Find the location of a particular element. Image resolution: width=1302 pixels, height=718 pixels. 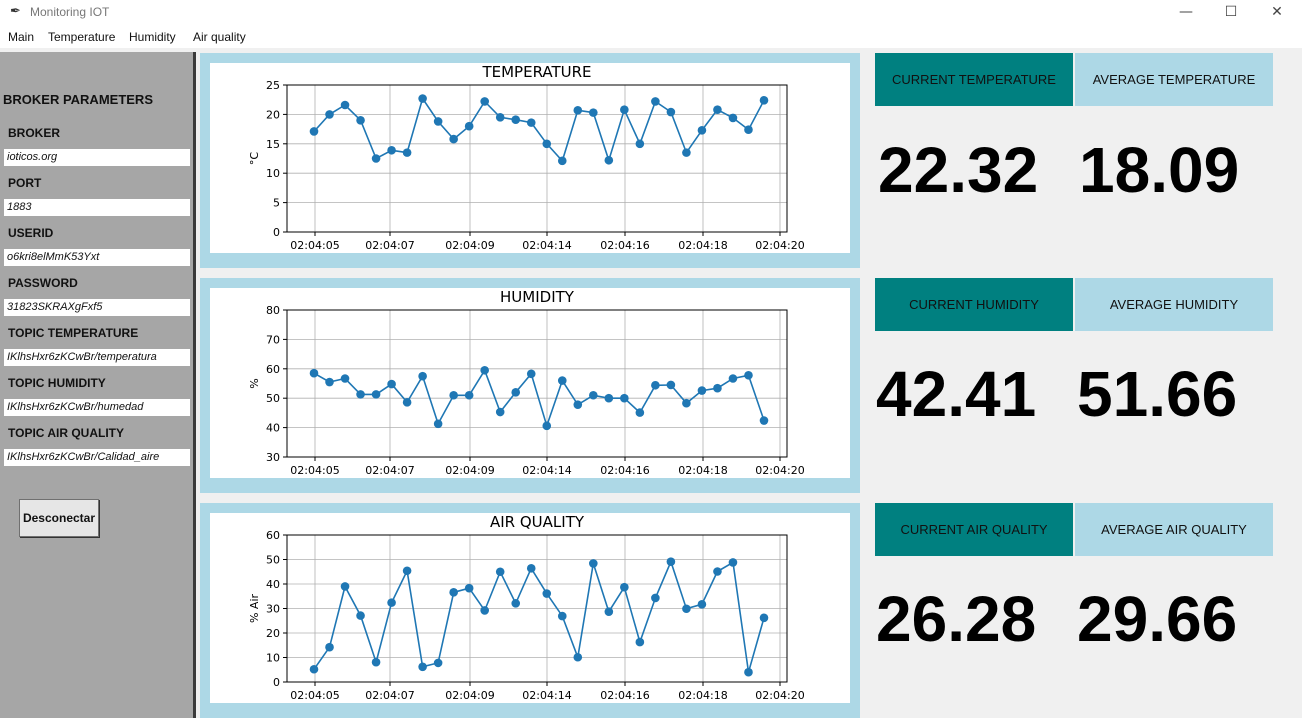

y-tick-label: 0 is located at coordinates (276, 232).